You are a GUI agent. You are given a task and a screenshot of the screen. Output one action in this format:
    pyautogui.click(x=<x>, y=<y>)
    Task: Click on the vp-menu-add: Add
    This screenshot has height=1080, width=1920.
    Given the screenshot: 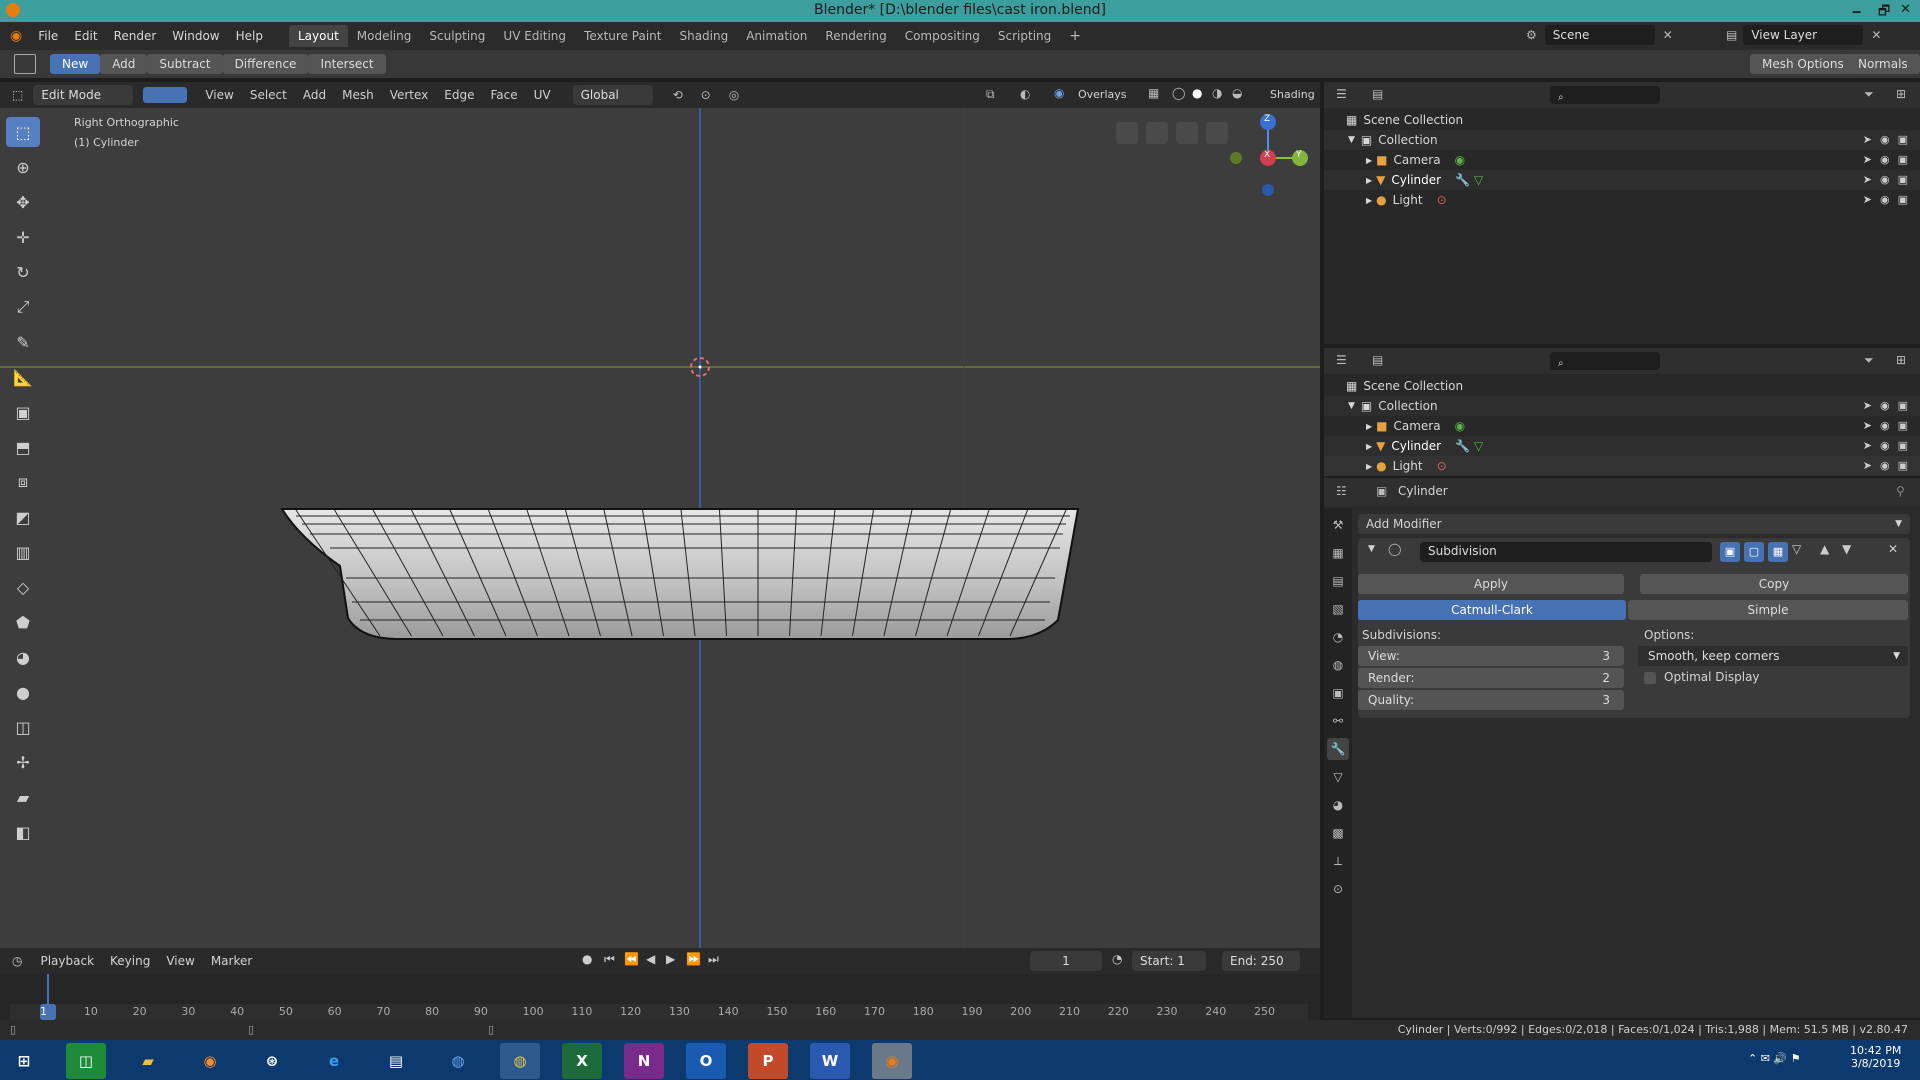 What is the action you would take?
    pyautogui.click(x=314, y=95)
    